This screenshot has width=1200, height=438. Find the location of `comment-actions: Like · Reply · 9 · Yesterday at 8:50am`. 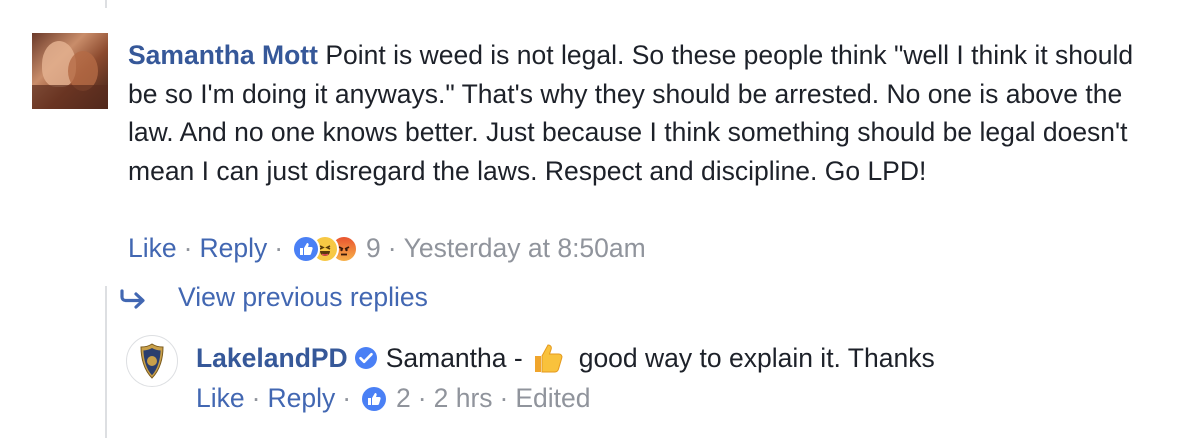

comment-actions: Like · Reply · 9 · Yesterday at 8:50am is located at coordinates (387, 248).